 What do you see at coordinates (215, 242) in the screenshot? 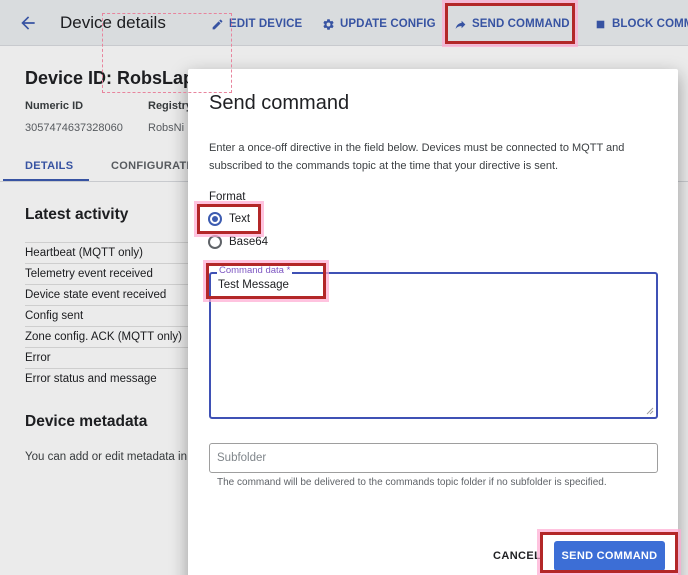
I see `radio-unchecked-icon` at bounding box center [215, 242].